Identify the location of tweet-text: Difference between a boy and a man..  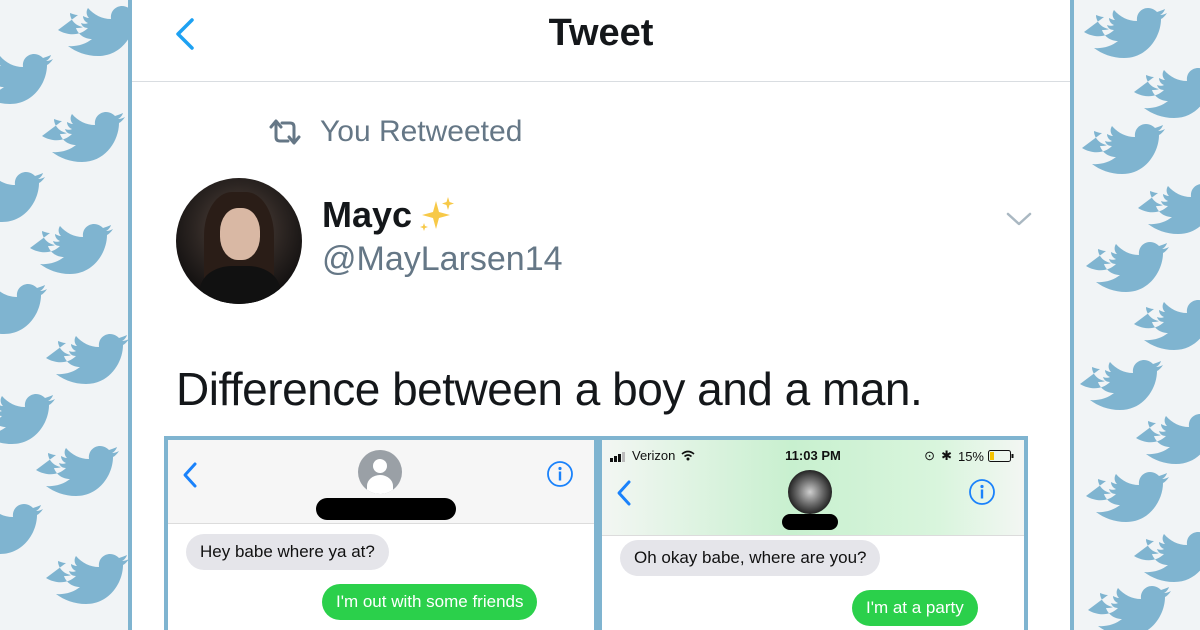
(549, 389).